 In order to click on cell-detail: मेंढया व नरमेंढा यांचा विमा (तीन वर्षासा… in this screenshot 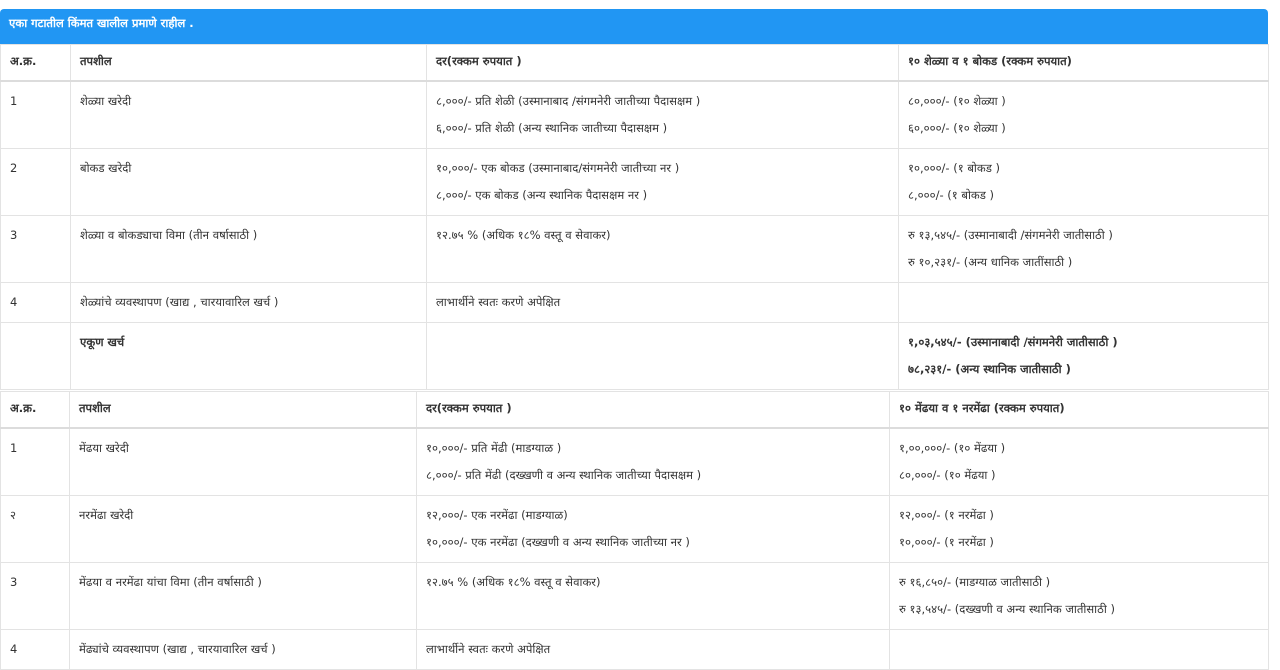, I will do `click(243, 596)`.